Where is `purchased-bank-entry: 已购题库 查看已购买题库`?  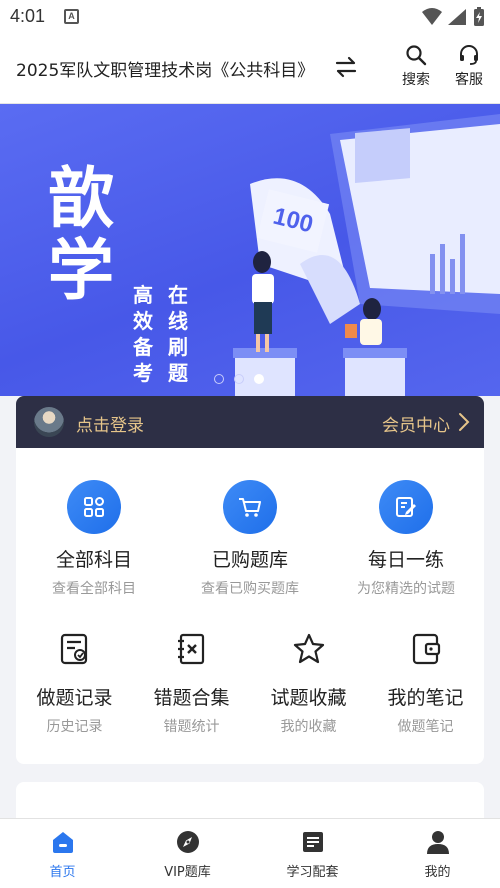 purchased-bank-entry: 已购题库 查看已购买题库 is located at coordinates (250, 539).